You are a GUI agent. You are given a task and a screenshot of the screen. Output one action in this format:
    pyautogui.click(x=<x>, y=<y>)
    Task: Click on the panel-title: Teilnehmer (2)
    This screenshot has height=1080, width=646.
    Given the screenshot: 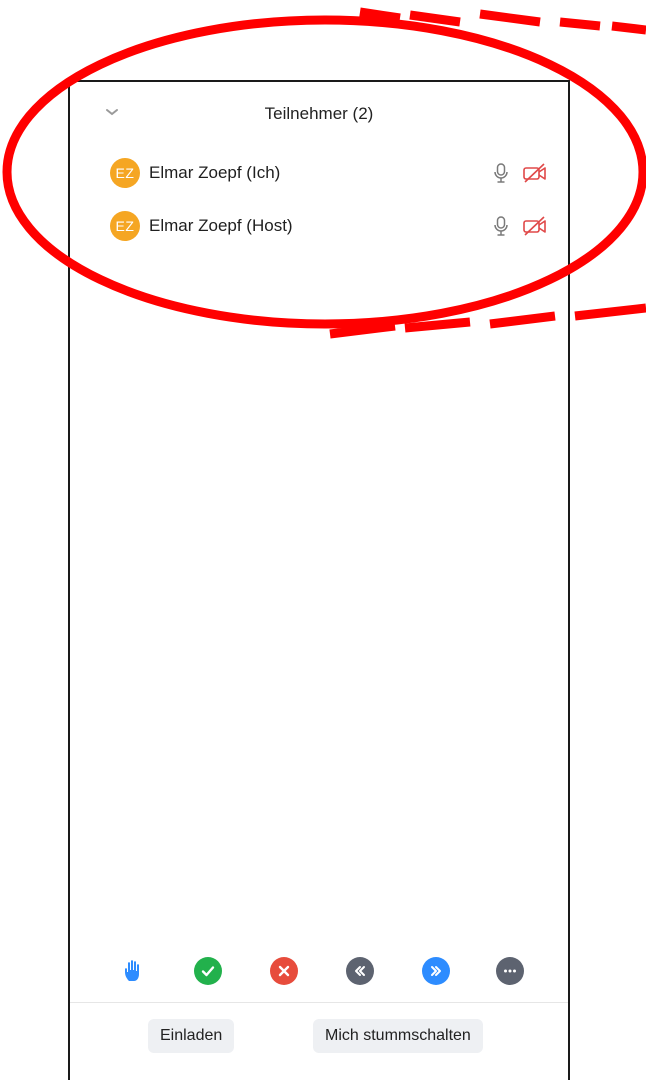 What is the action you would take?
    pyautogui.click(x=319, y=113)
    